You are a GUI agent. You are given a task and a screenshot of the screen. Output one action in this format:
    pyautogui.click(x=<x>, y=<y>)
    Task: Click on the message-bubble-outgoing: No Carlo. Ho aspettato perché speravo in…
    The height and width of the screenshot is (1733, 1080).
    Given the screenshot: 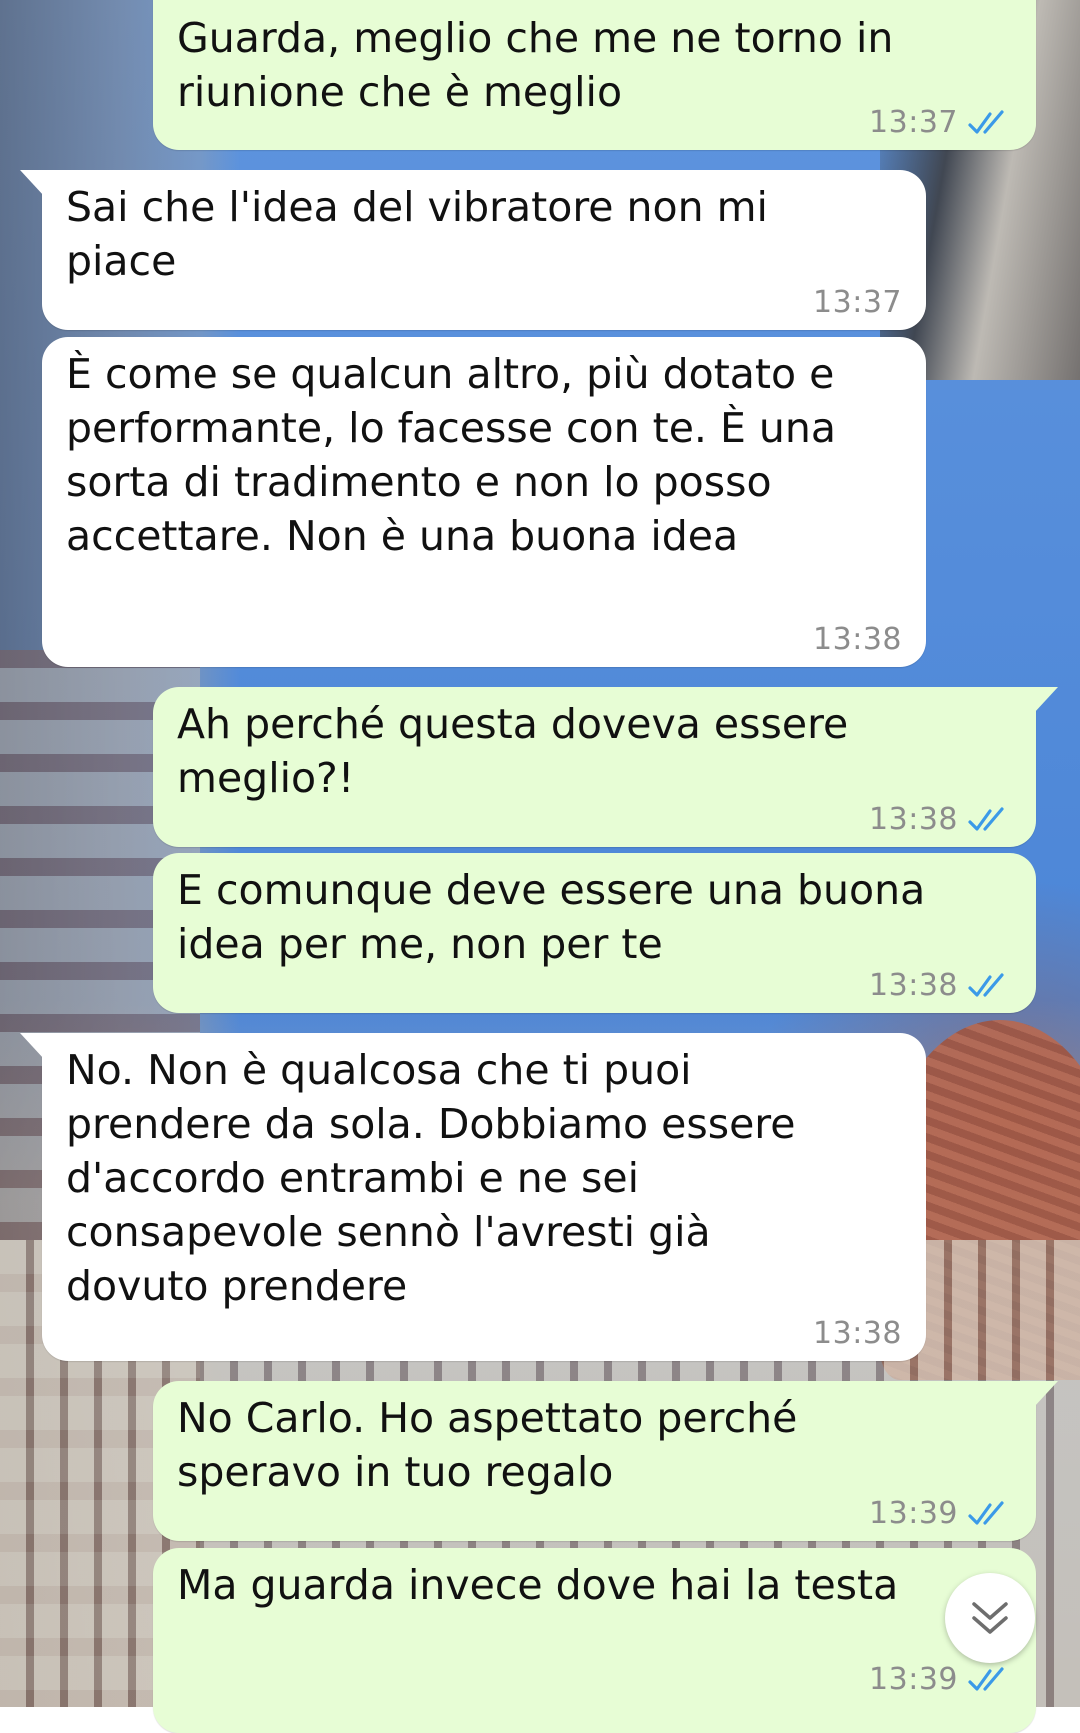 What is the action you would take?
    pyautogui.click(x=605, y=1461)
    